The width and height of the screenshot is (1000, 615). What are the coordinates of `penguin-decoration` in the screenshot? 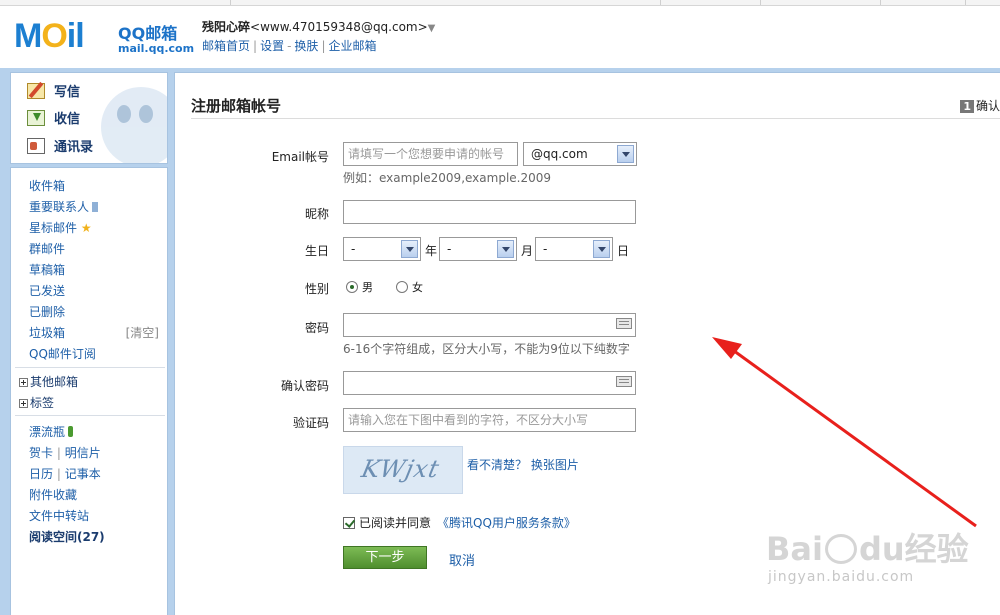 It's located at (134, 125).